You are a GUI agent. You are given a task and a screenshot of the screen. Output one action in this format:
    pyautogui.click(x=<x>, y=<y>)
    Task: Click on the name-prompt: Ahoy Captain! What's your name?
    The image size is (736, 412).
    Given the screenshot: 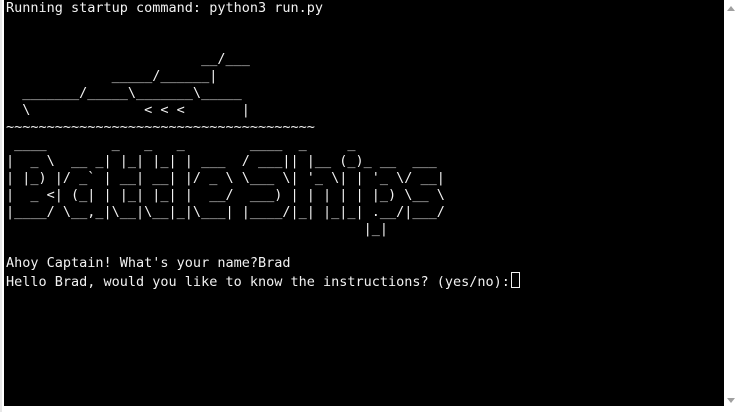 What is the action you would take?
    pyautogui.click(x=132, y=263)
    